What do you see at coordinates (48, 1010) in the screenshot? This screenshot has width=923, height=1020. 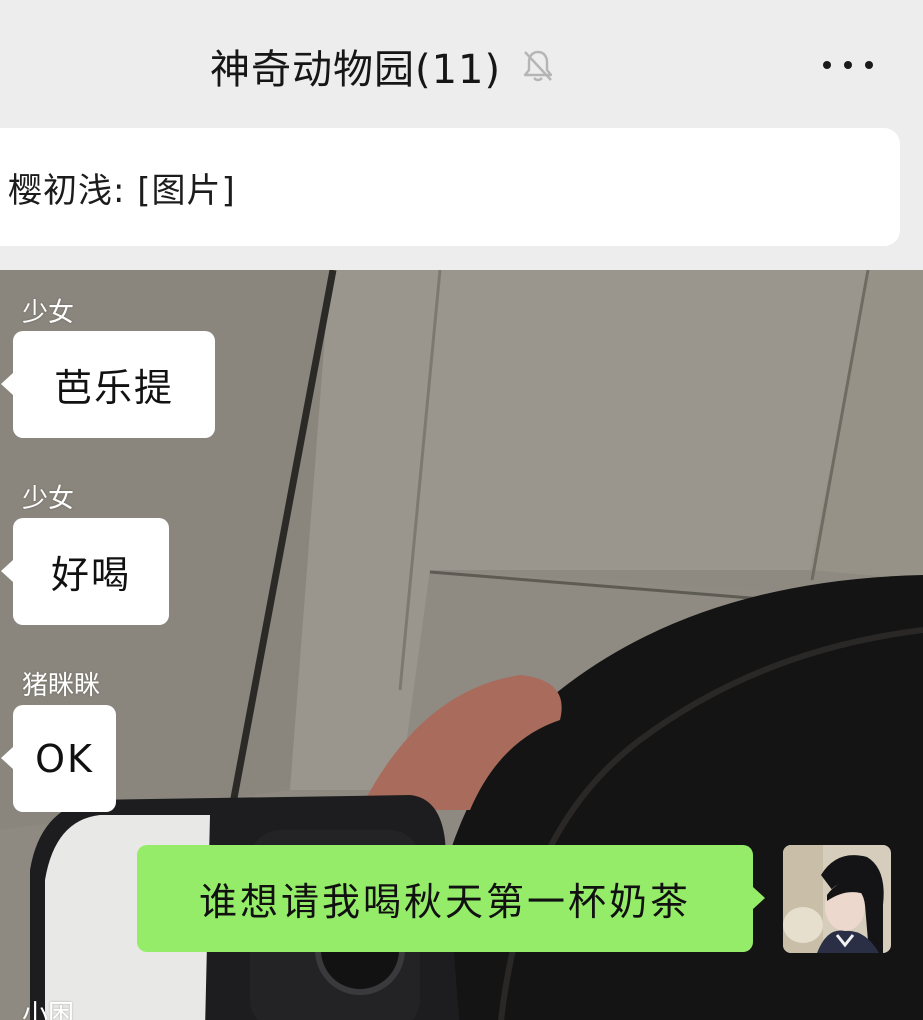 I see `sender-name: 小困` at bounding box center [48, 1010].